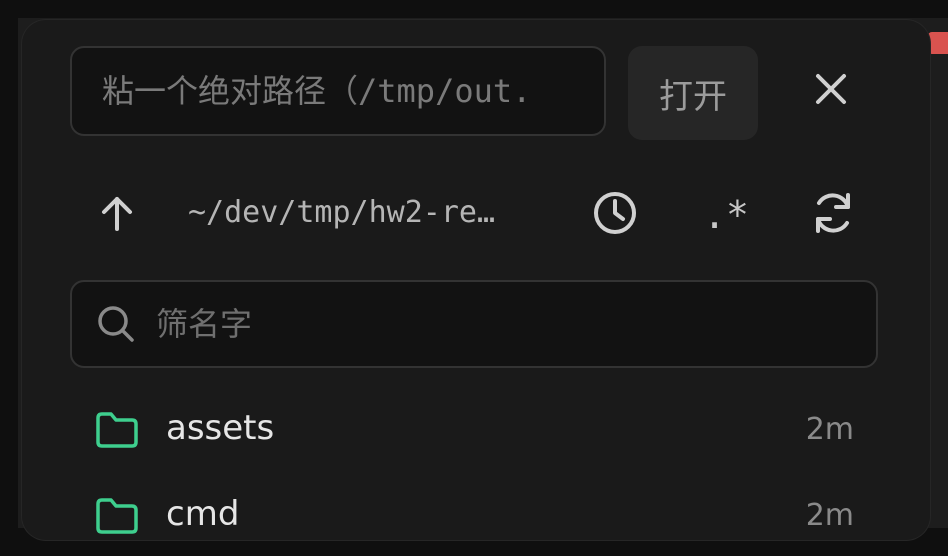 The height and width of the screenshot is (556, 948). I want to click on parent-directory-button, so click(117, 213).